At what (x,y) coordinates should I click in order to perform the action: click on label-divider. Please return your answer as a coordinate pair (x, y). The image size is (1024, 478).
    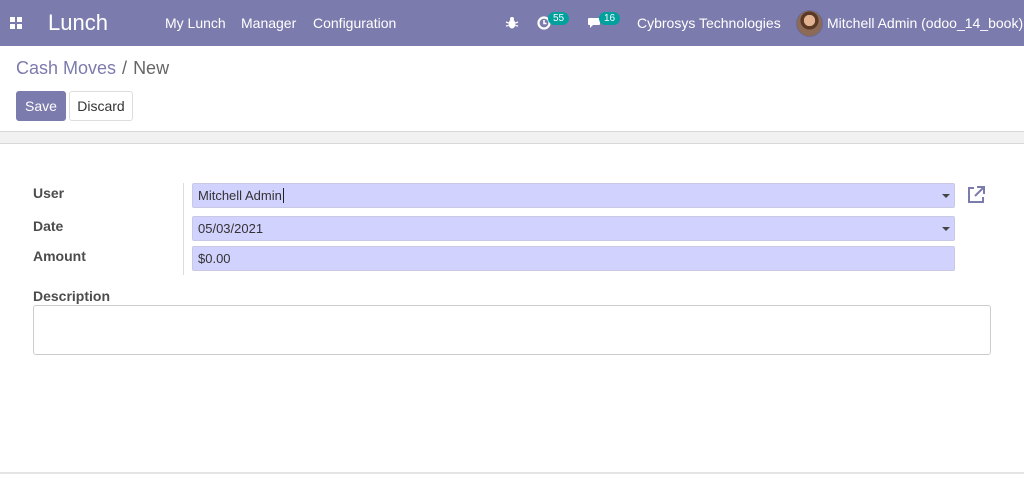
    Looking at the image, I should click on (183, 229).